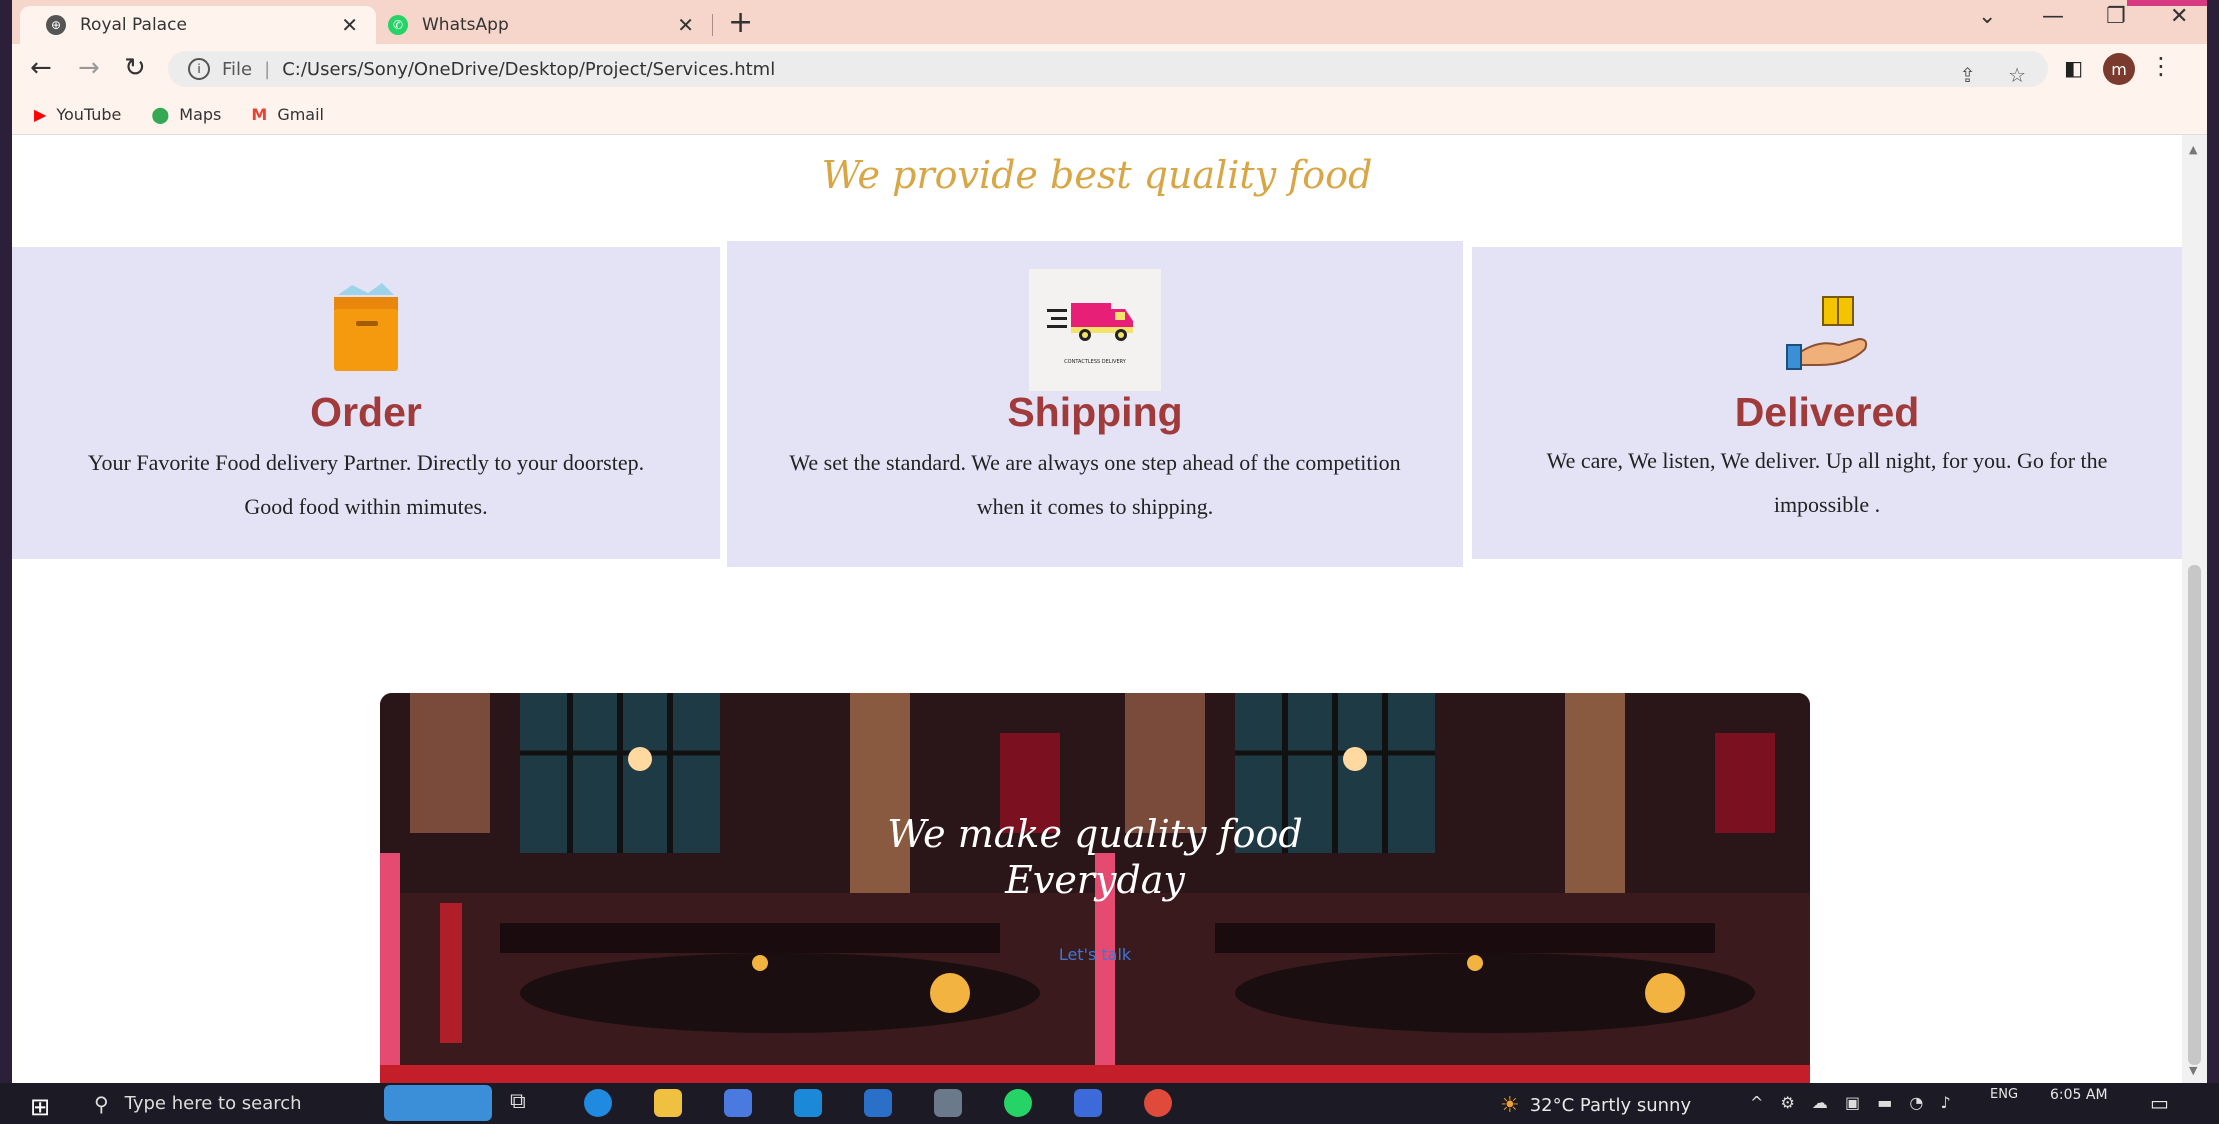 This screenshot has height=1124, width=2219. What do you see at coordinates (1158, 1103) in the screenshot?
I see `chrome-icon` at bounding box center [1158, 1103].